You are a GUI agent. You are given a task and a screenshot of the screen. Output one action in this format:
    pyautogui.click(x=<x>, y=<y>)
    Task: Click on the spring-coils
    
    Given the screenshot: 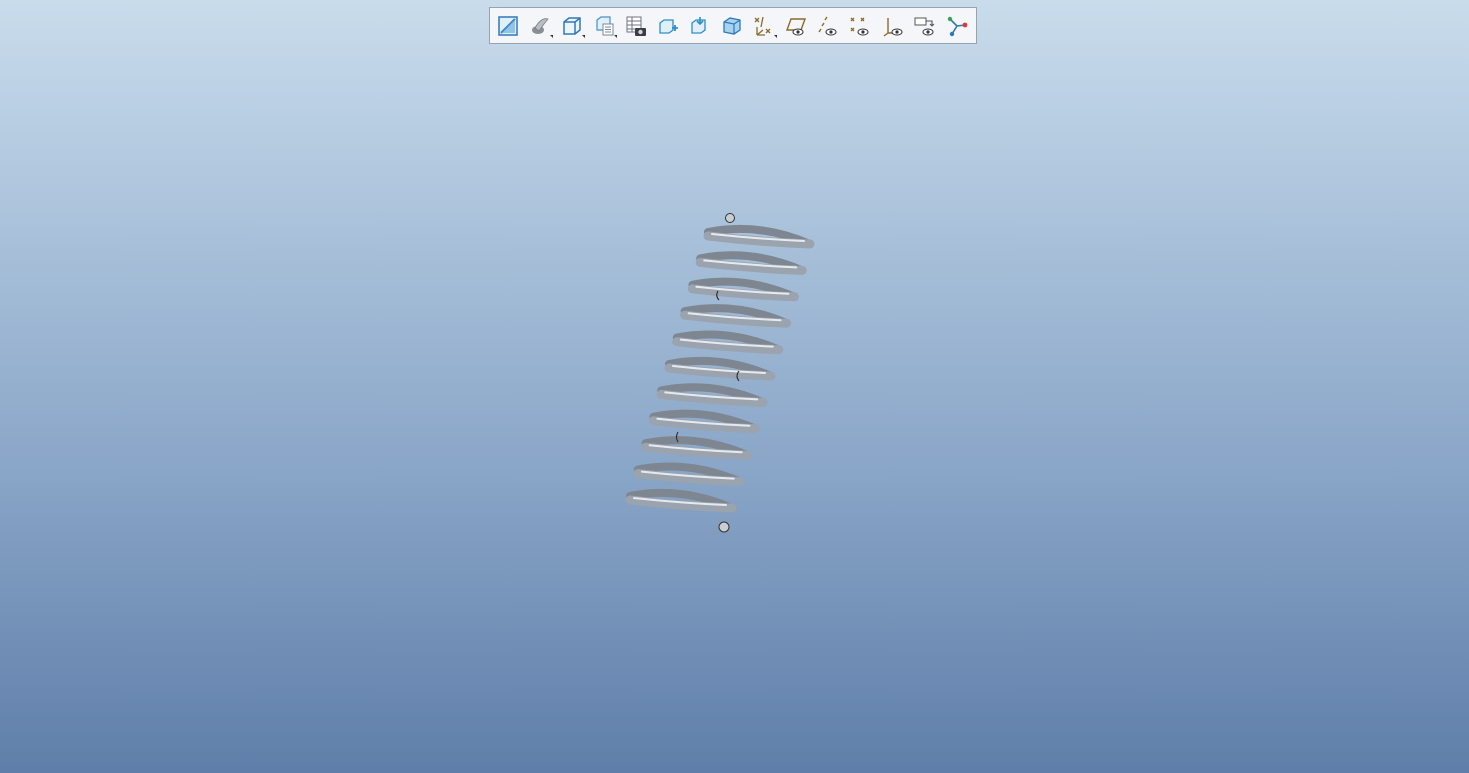 What is the action you would take?
    pyautogui.click(x=720, y=368)
    